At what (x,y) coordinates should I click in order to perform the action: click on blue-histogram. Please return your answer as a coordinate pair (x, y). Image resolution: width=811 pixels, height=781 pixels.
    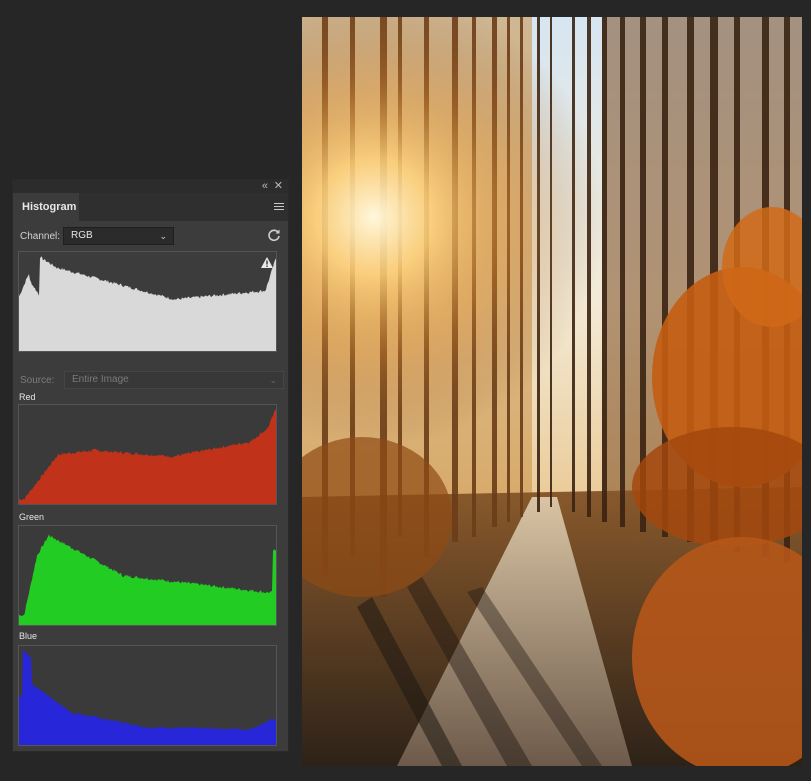
    Looking at the image, I should click on (147, 695).